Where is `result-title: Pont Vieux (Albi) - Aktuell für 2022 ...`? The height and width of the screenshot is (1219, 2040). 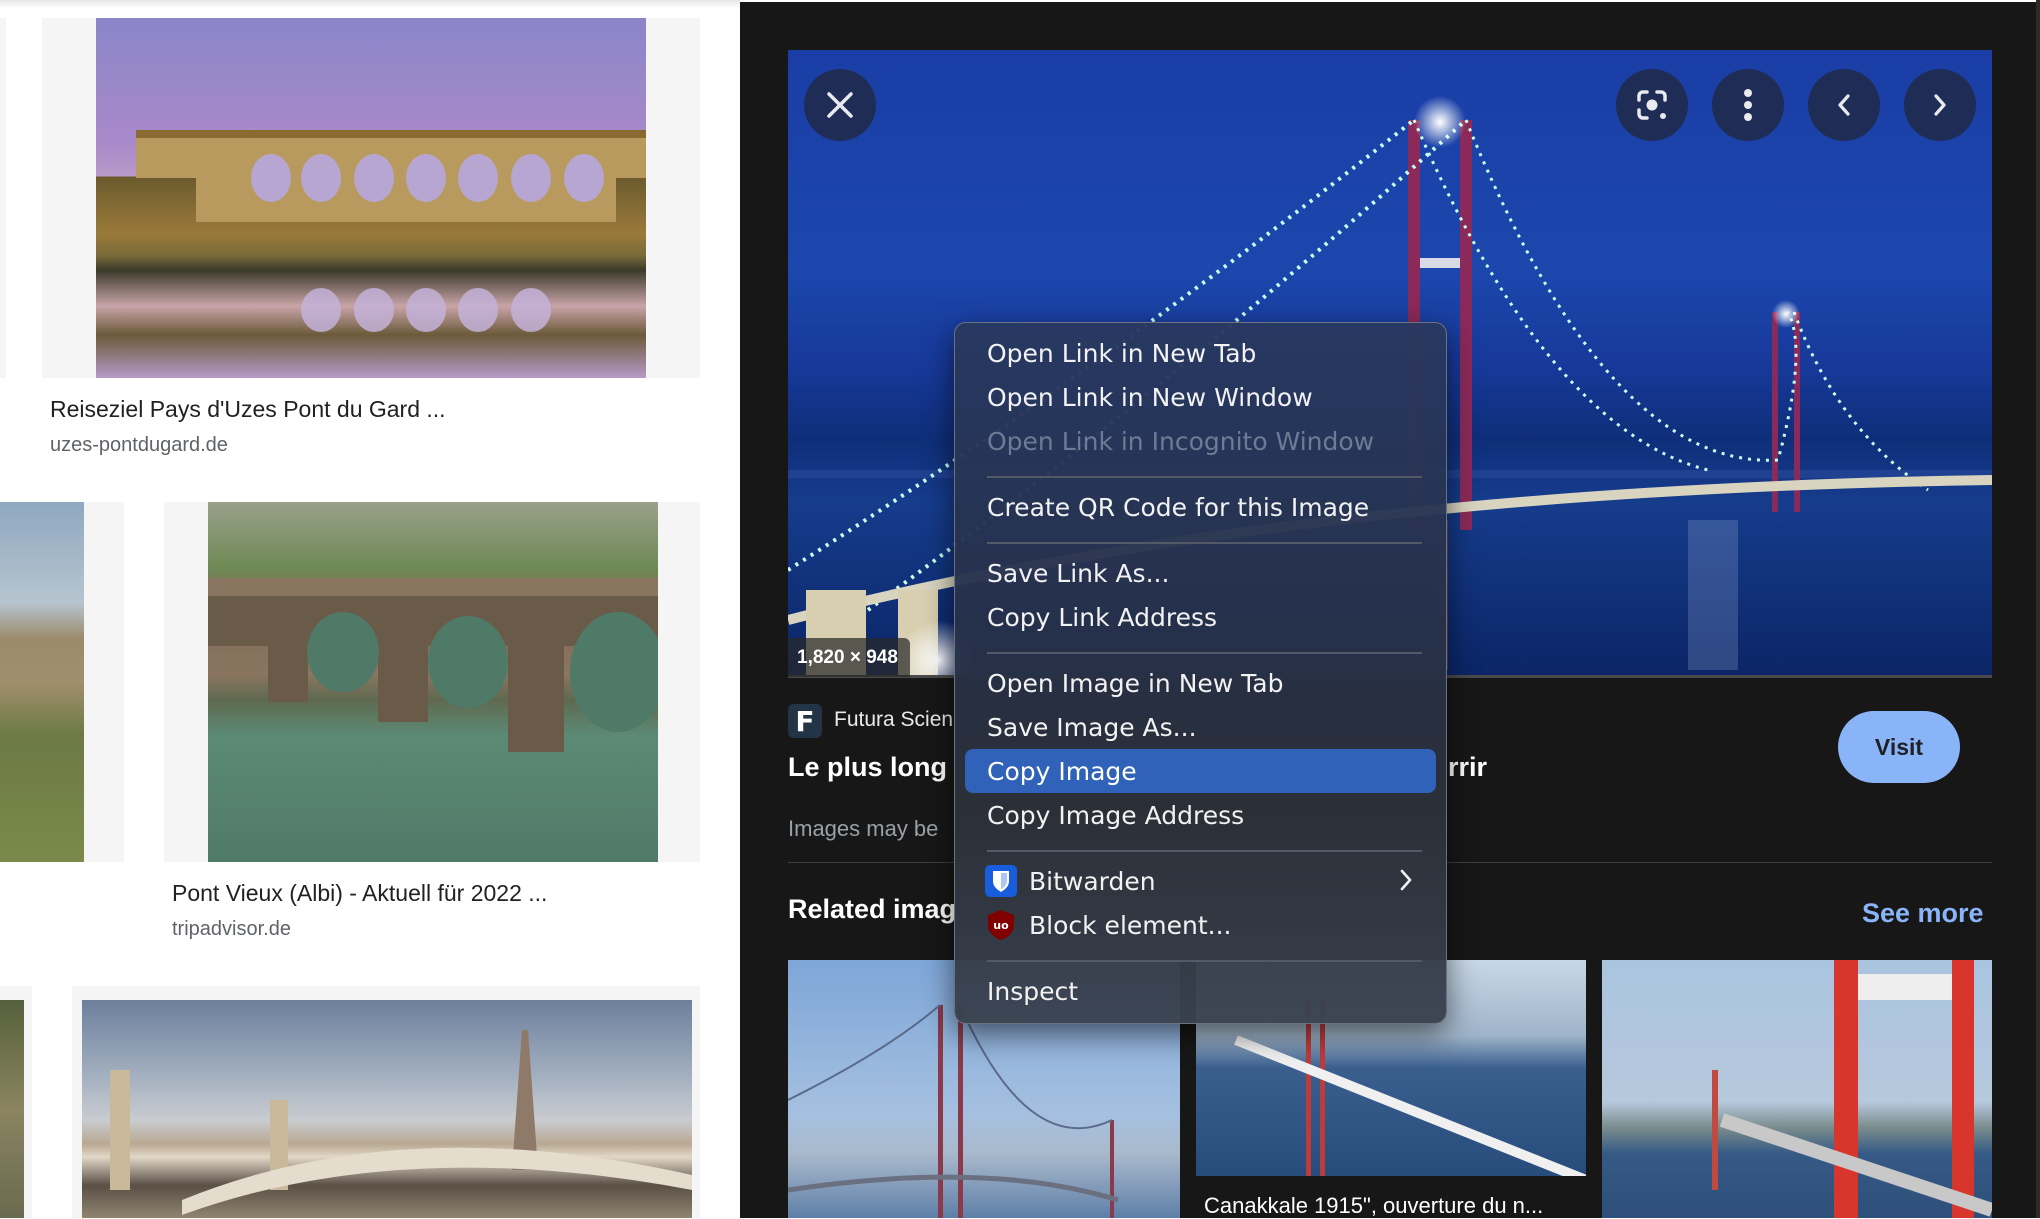 result-title: Pont Vieux (Albi) - Aktuell für 2022 ... is located at coordinates (359, 893).